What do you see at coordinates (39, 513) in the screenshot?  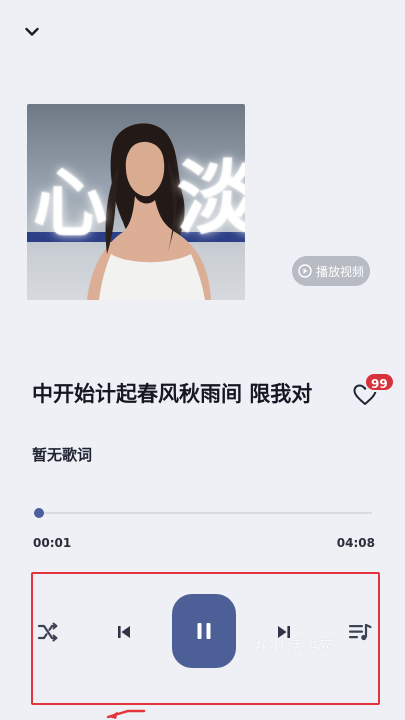 I see `progress-thumb` at bounding box center [39, 513].